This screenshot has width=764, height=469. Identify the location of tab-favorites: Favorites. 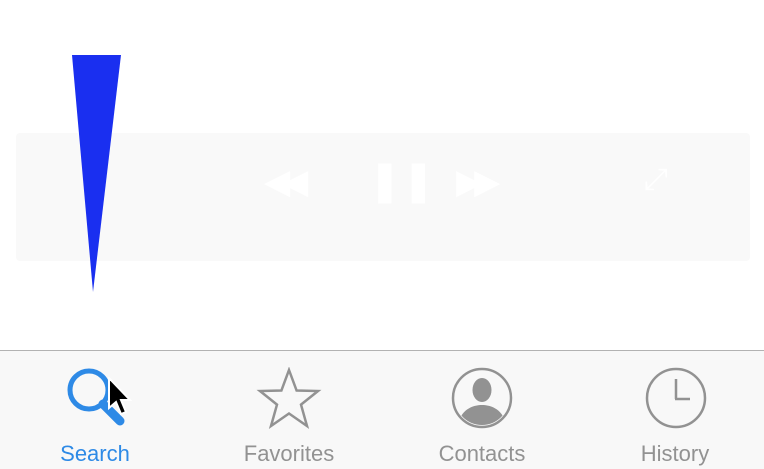
(289, 410).